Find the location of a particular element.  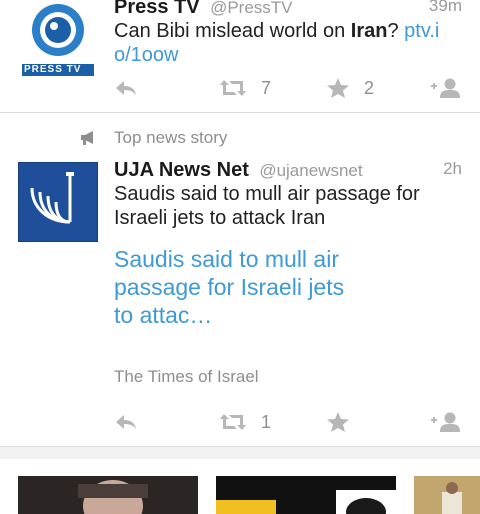

retweet-button: 7 is located at coordinates (245, 88).